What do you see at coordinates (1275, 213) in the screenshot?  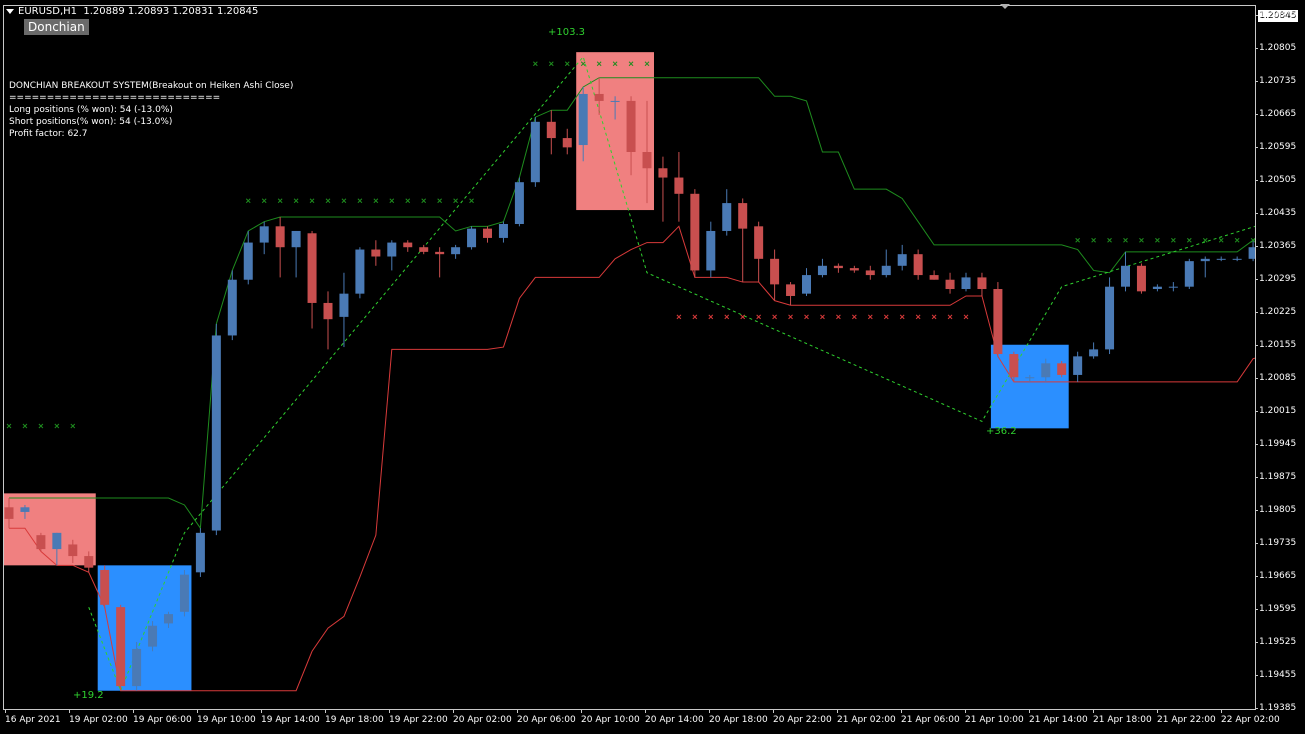 I see `price-tick-label: 1.20435` at bounding box center [1275, 213].